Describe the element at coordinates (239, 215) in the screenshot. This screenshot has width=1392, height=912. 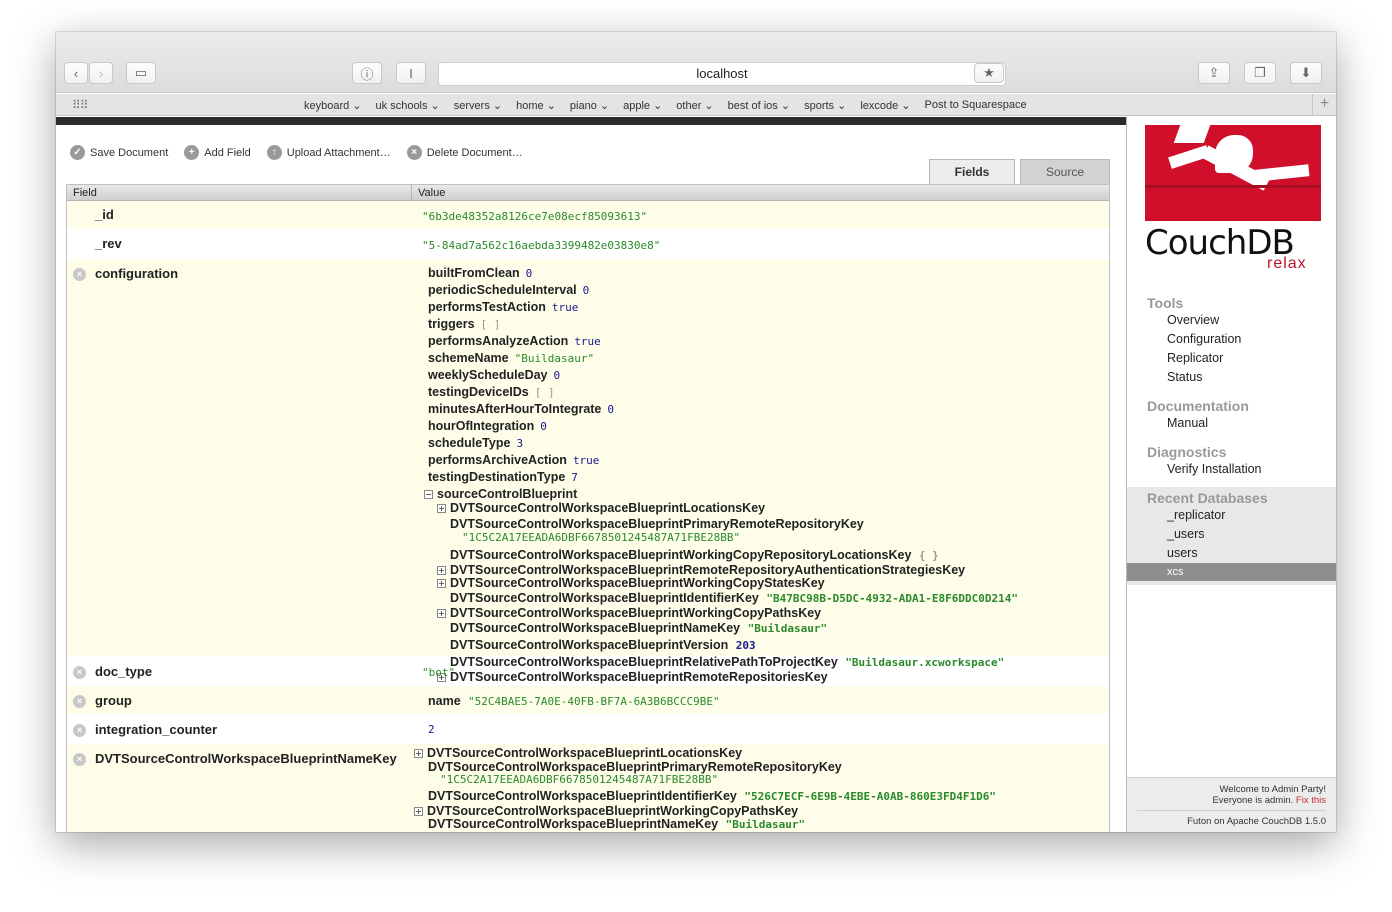
I see `field-name: _id` at that location.